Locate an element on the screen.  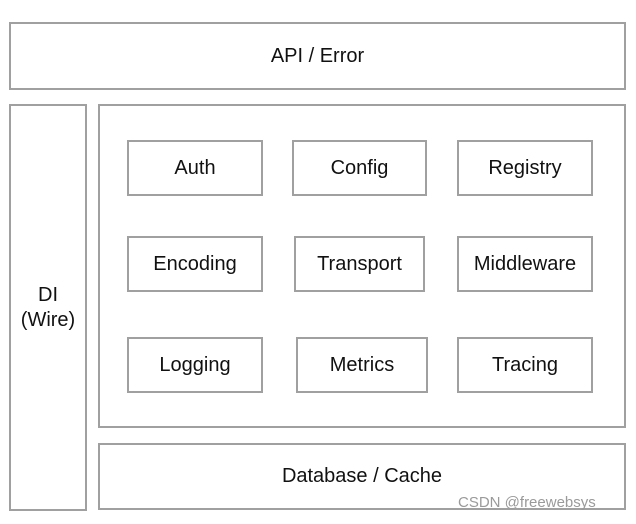
transport-label: Transport is located at coordinates (359, 263).